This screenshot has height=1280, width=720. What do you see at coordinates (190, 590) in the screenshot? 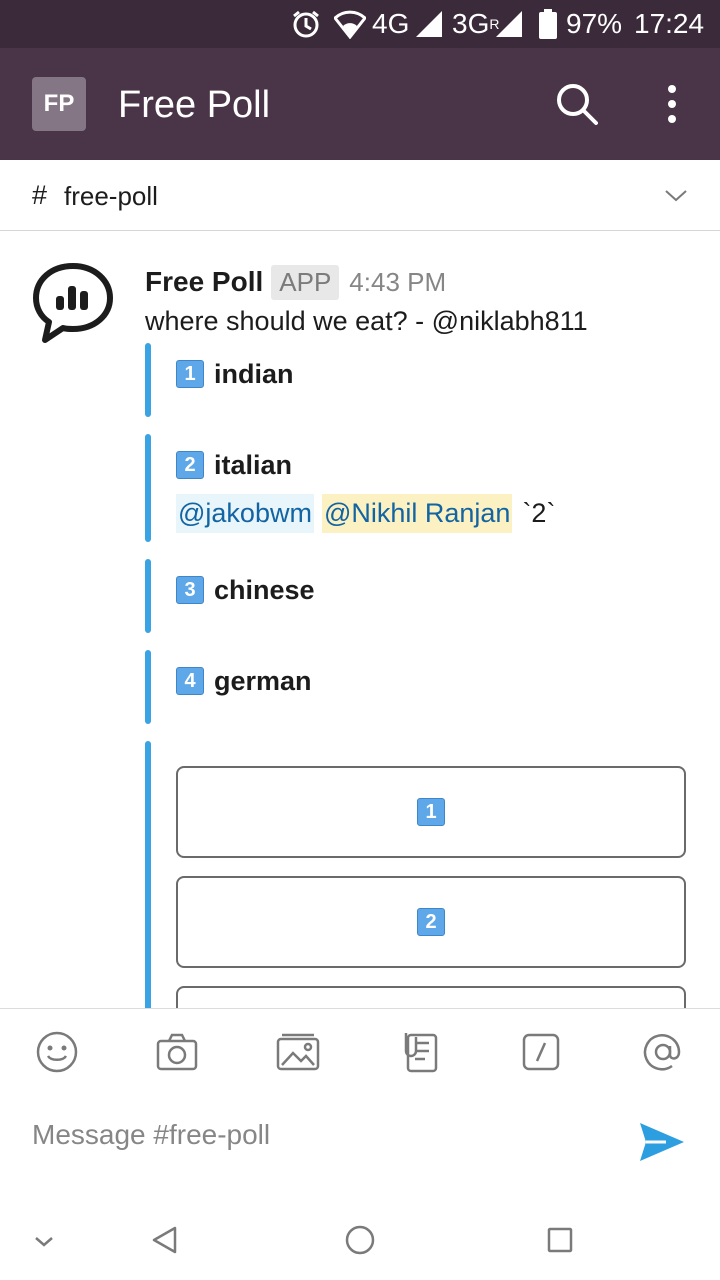
I see `keycap-3-icon: 3` at bounding box center [190, 590].